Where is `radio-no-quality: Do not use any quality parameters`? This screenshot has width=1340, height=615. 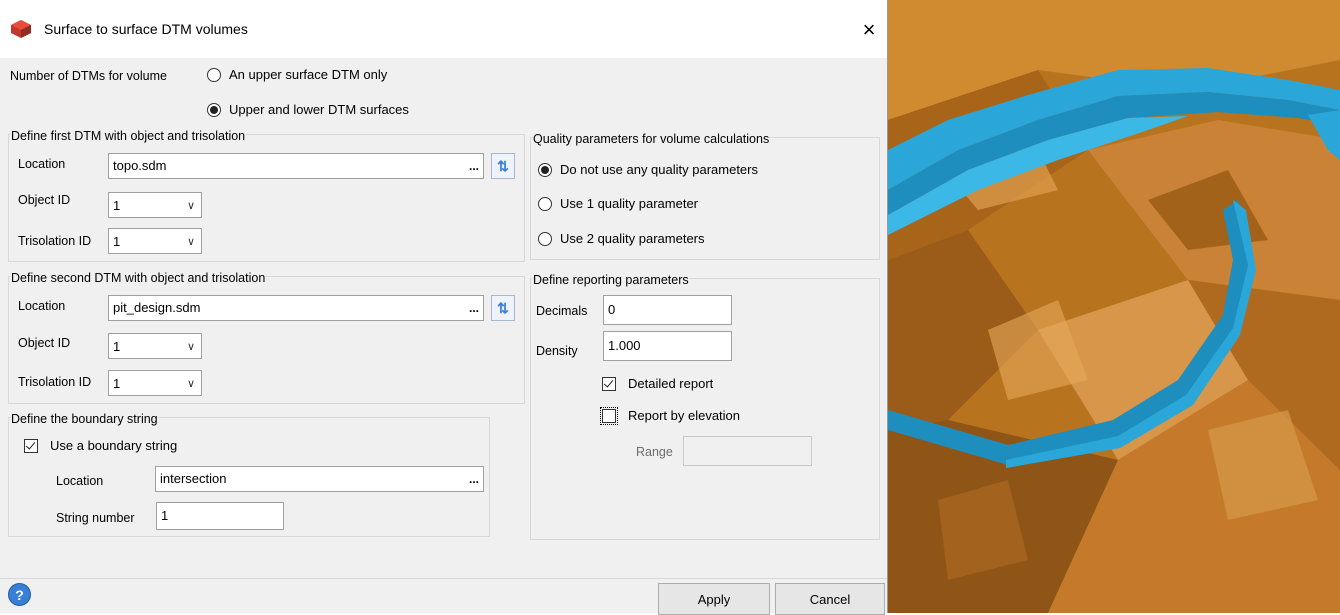 radio-no-quality: Do not use any quality parameters is located at coordinates (648, 169).